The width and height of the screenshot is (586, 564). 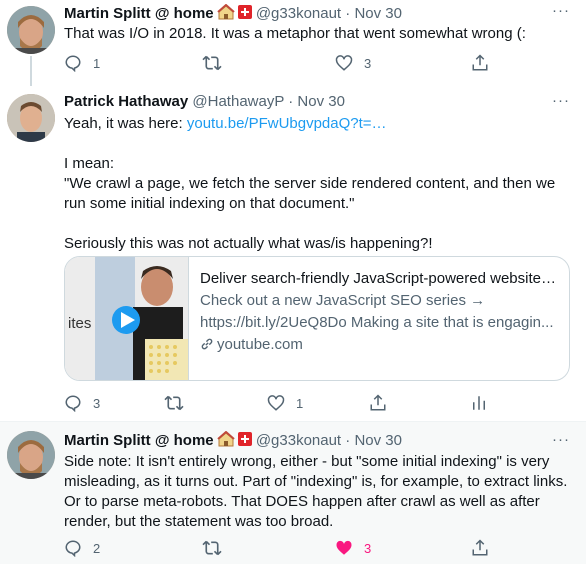 I want to click on user-handle: @HathawayP, so click(x=238, y=101).